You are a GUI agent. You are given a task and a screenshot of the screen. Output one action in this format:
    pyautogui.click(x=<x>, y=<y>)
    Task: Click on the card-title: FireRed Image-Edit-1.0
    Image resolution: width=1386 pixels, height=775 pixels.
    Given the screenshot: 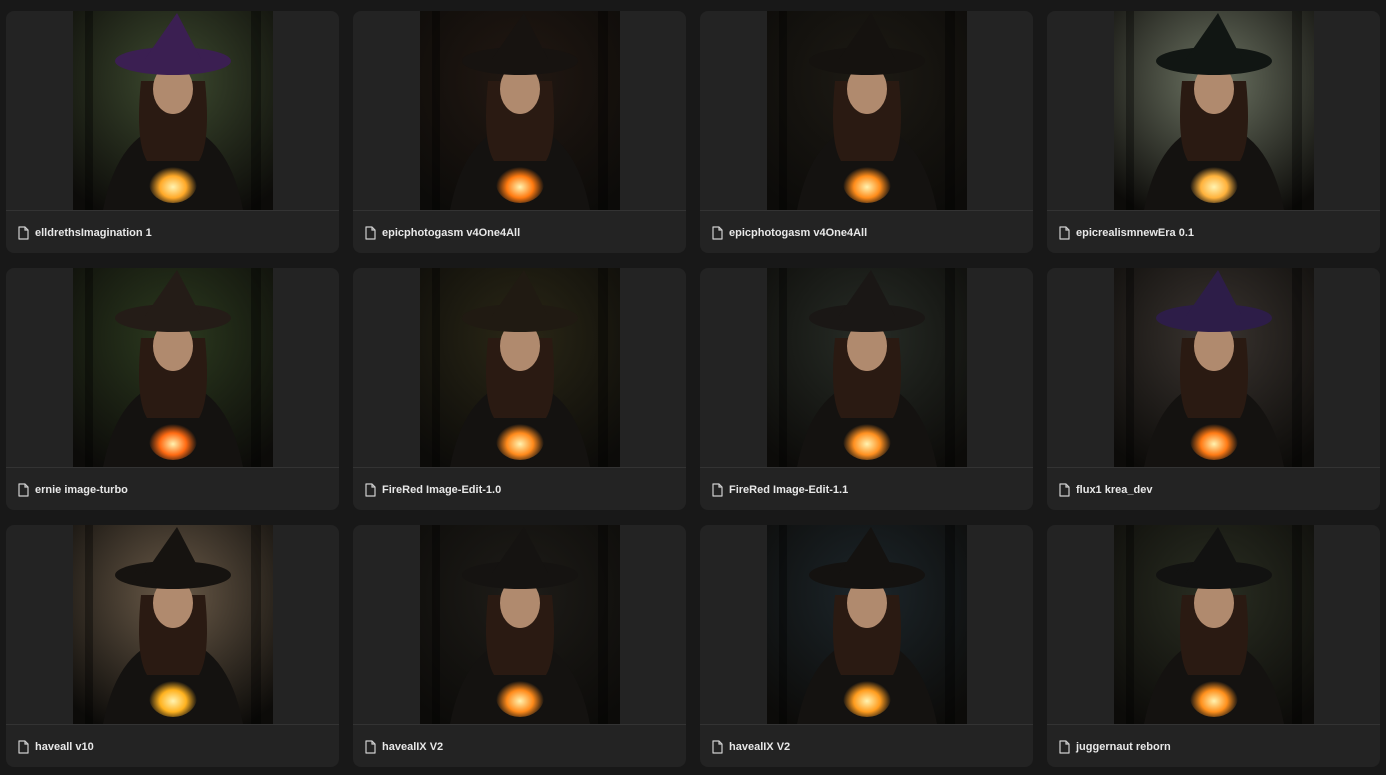 What is the action you would take?
    pyautogui.click(x=442, y=490)
    